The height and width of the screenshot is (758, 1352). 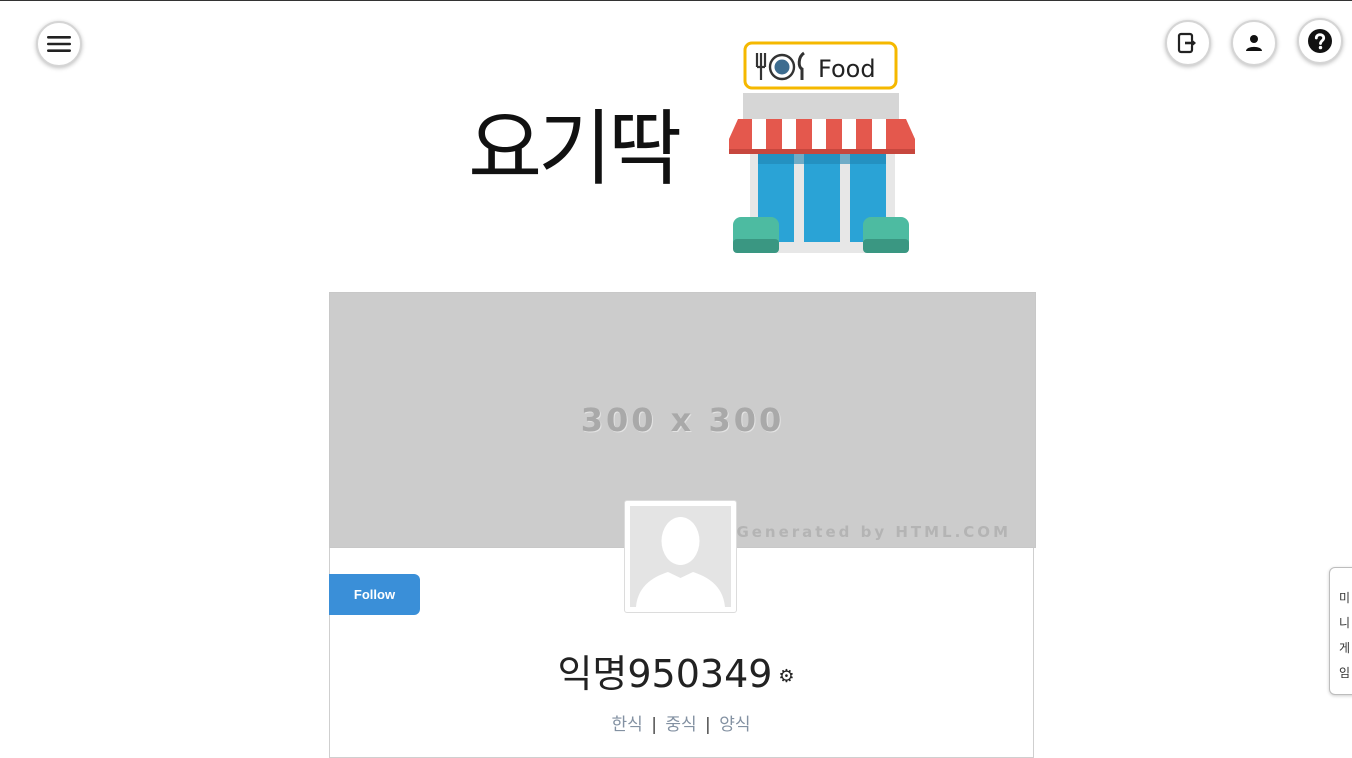 I want to click on profile-categories: 한식 | 중식 | 양식, so click(x=676, y=722).